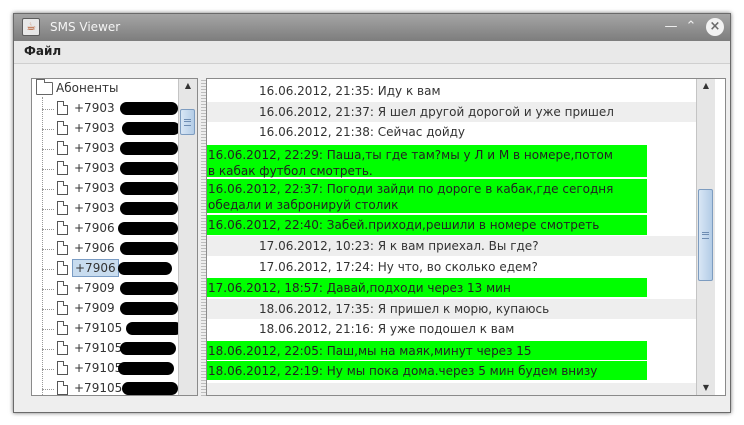 The height and width of the screenshot is (425, 744). I want to click on outgoing-message: 18.06.2012, 21:16: Я уже подошел к вам, so click(451, 329).